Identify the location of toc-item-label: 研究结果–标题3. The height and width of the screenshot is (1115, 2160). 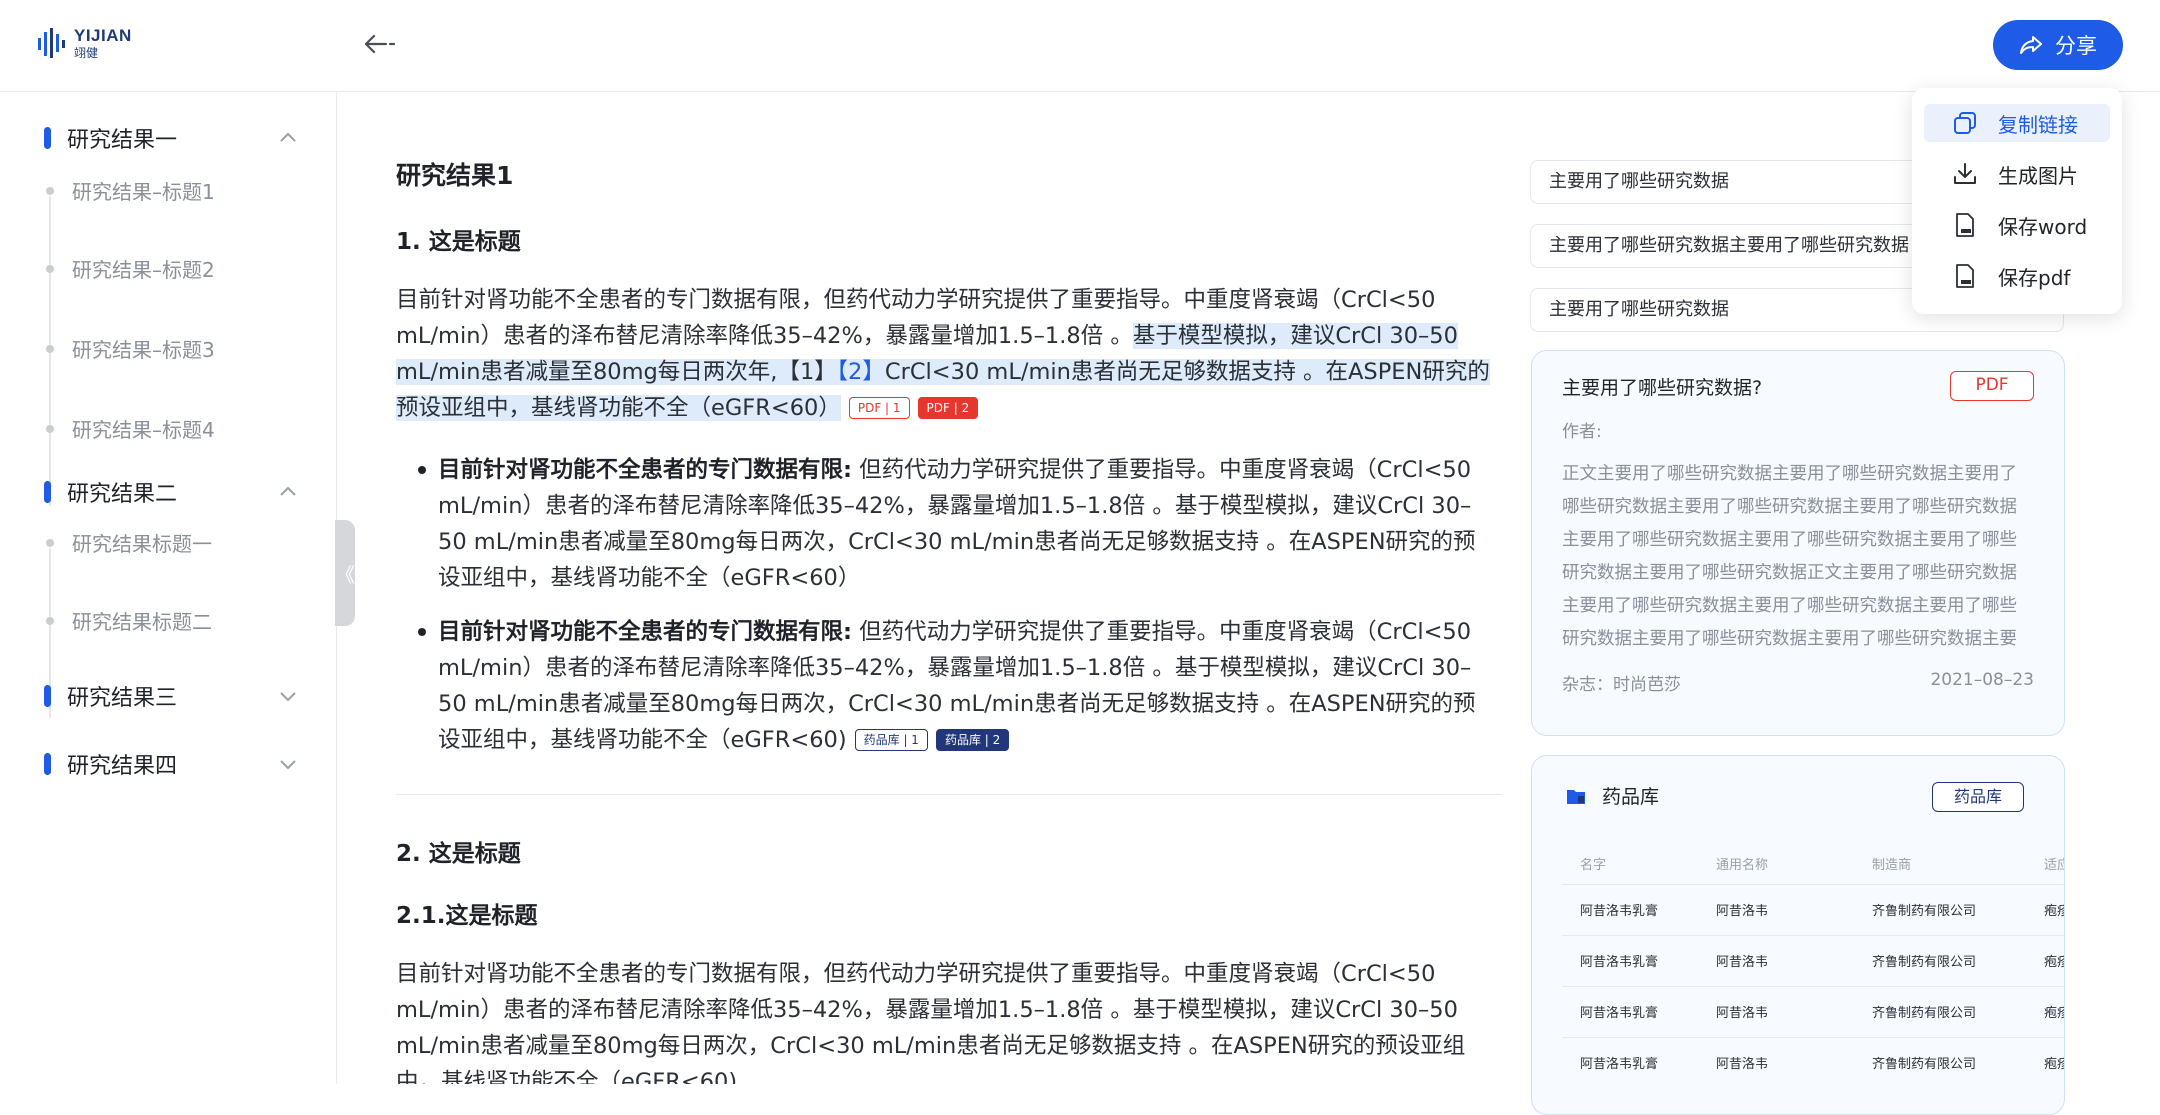
(143, 350).